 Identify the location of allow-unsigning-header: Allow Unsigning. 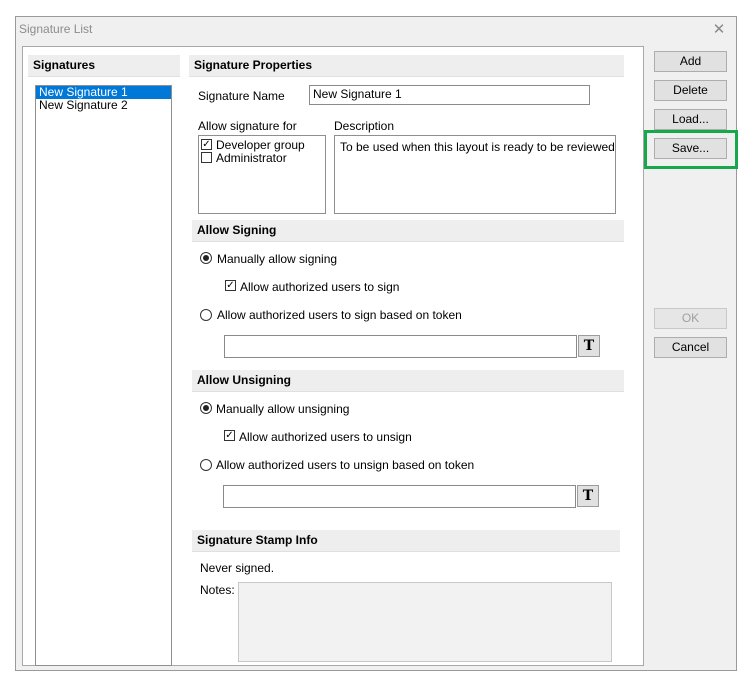
(408, 381).